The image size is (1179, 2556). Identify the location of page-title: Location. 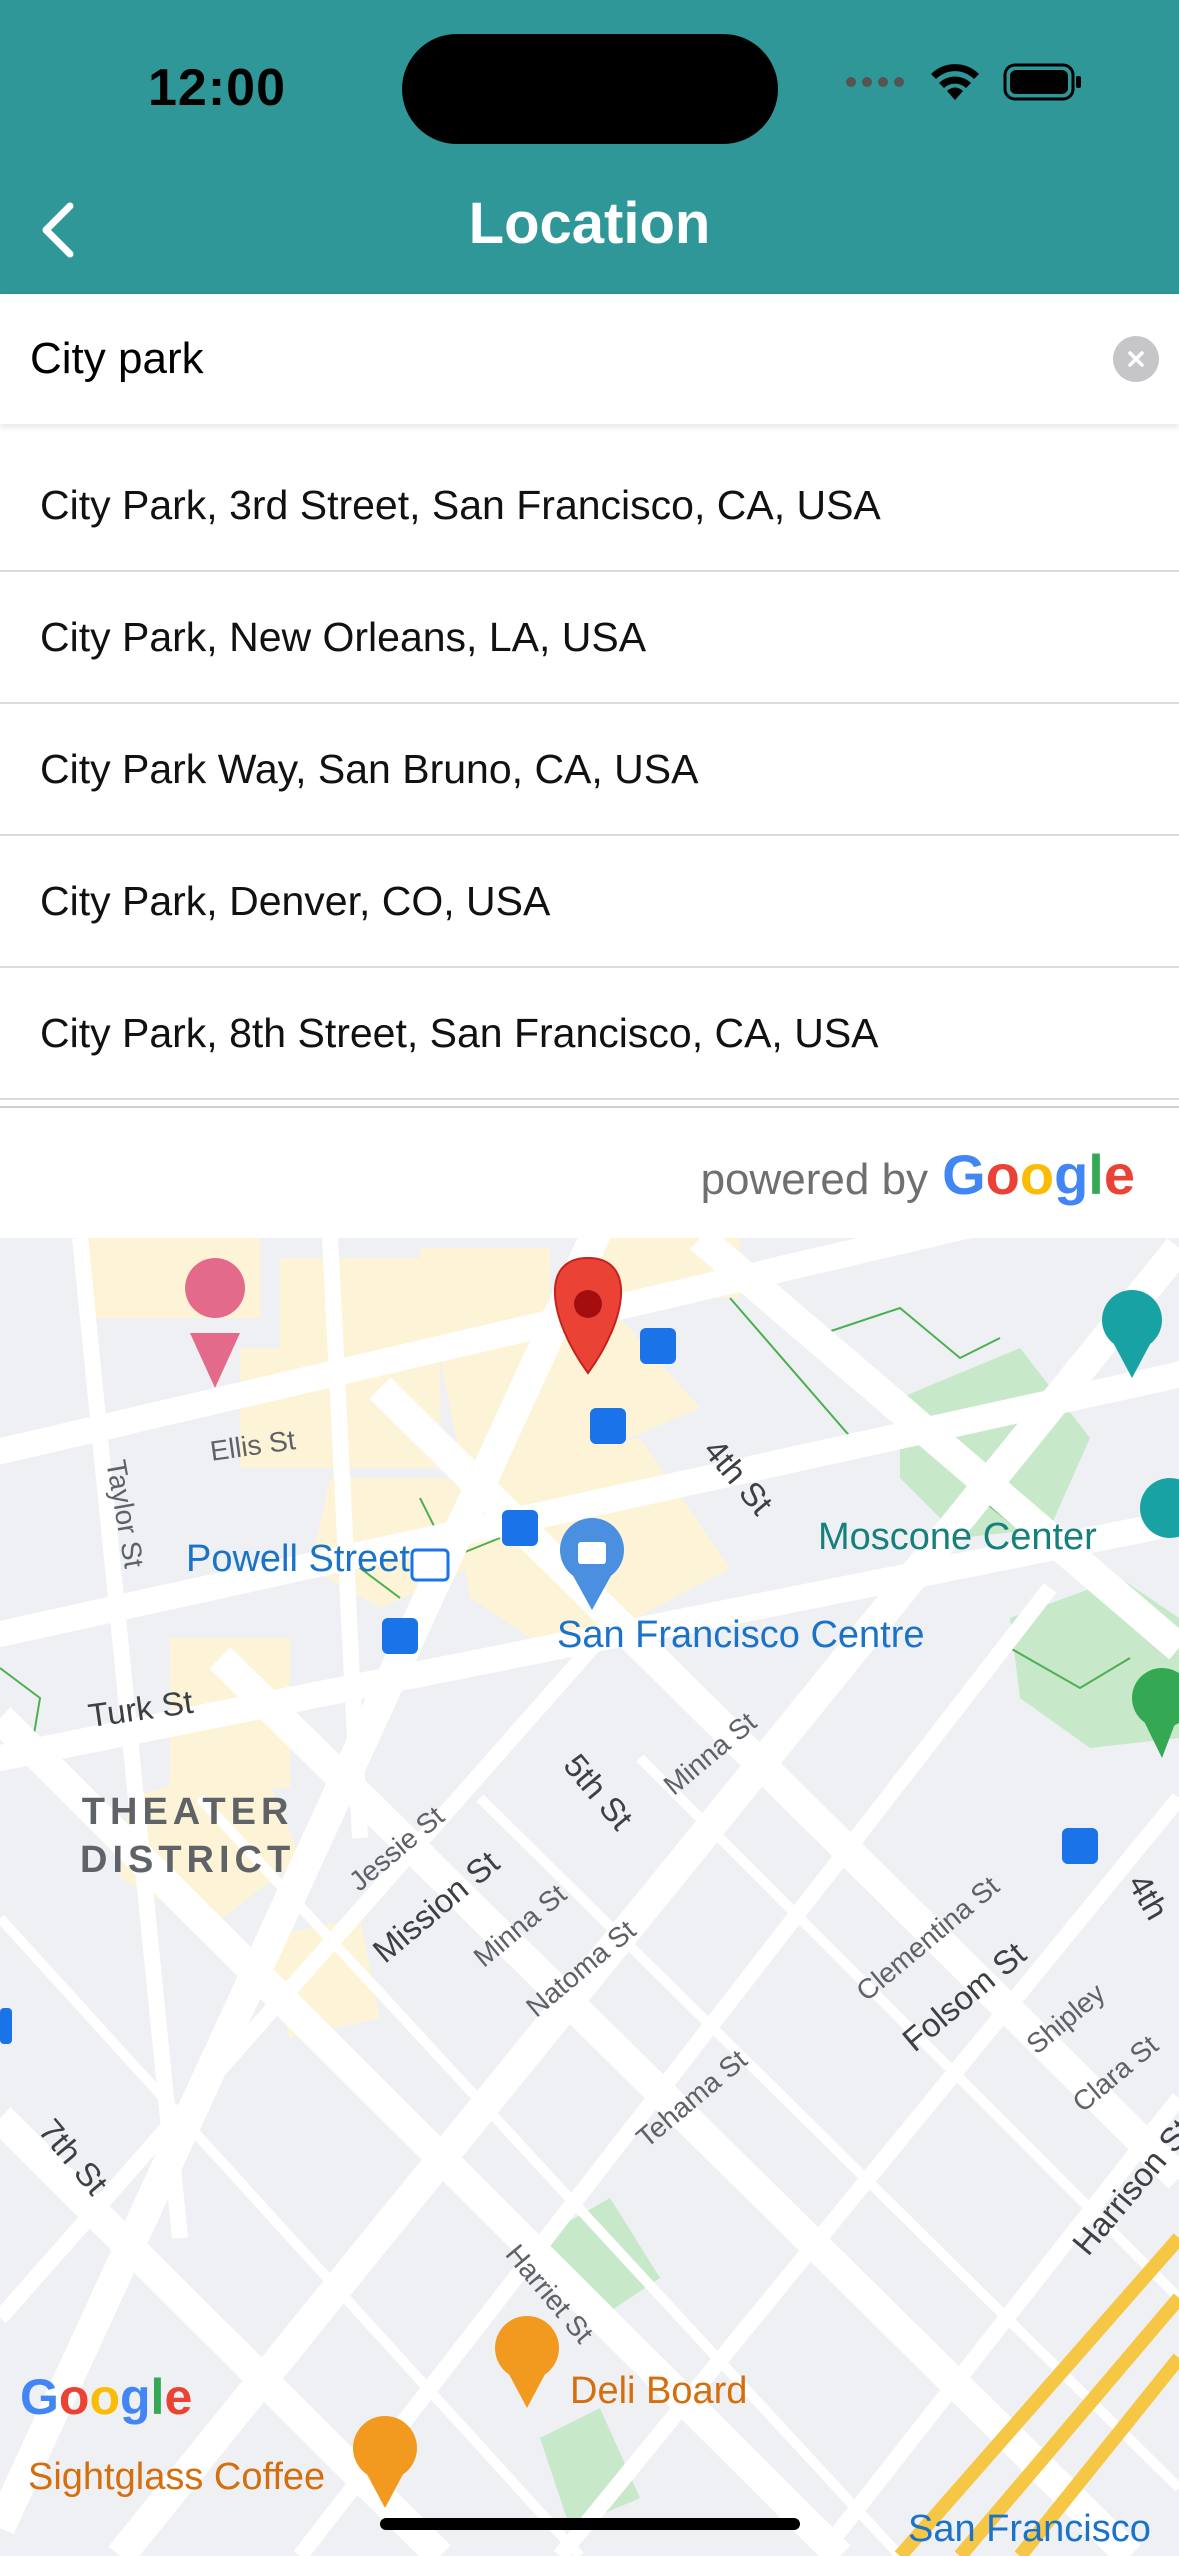
(589, 223).